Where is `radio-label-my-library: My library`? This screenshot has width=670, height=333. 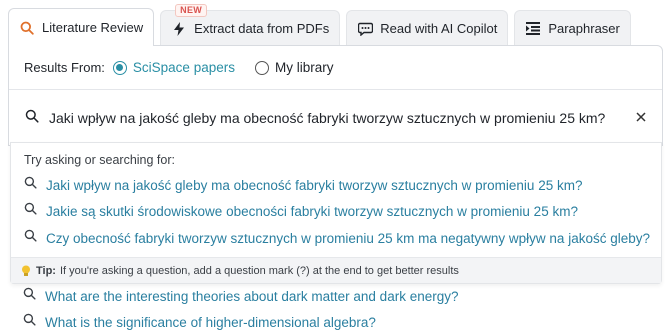 radio-label-my-library: My library is located at coordinates (304, 67).